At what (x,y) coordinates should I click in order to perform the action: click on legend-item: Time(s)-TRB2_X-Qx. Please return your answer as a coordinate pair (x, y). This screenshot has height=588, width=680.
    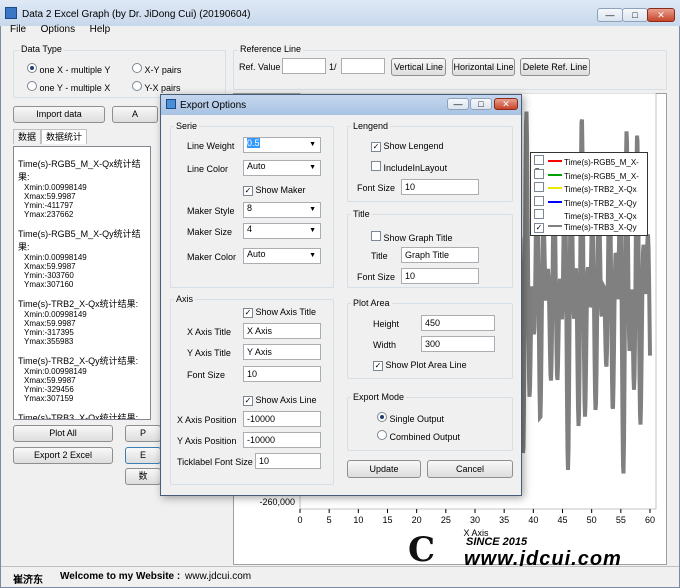
    Looking at the image, I should click on (585, 189).